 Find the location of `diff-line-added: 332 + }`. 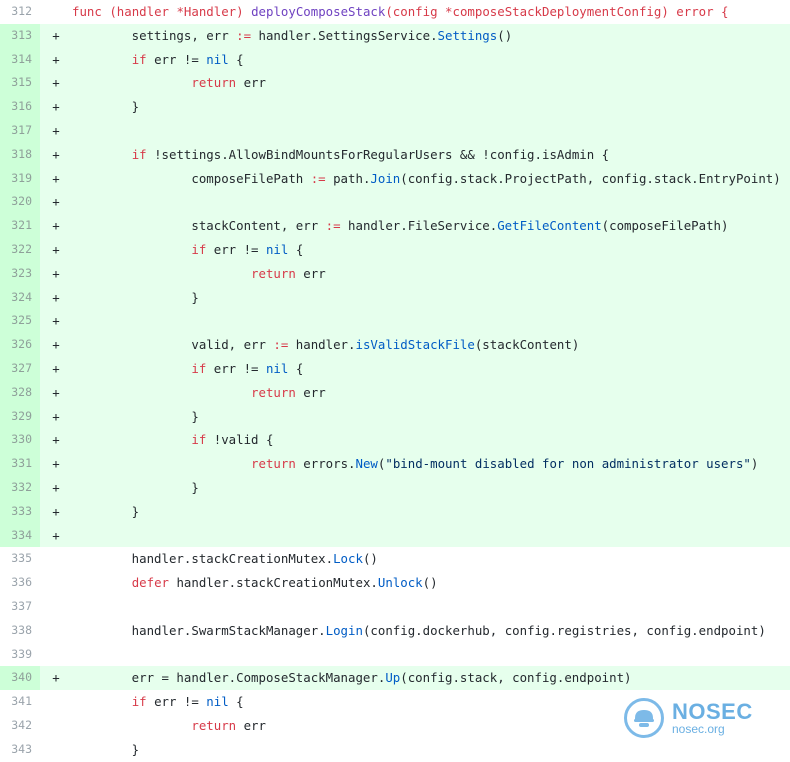

diff-line-added: 332 + } is located at coordinates (395, 487).